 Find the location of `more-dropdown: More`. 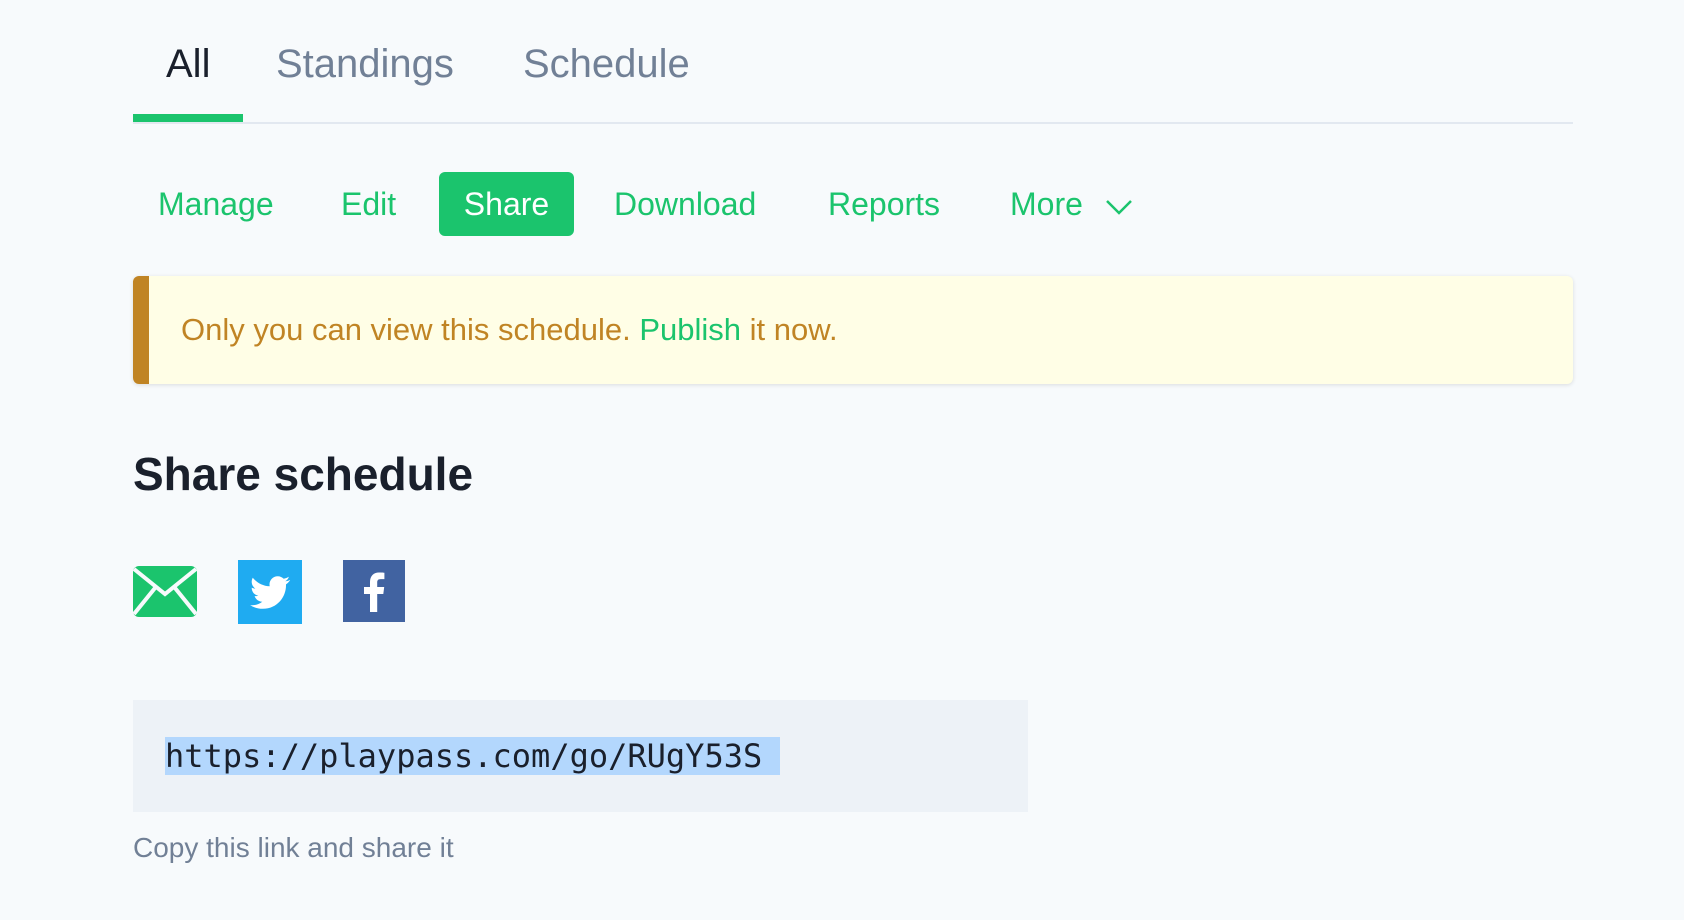

more-dropdown: More is located at coordinates (1071, 204).